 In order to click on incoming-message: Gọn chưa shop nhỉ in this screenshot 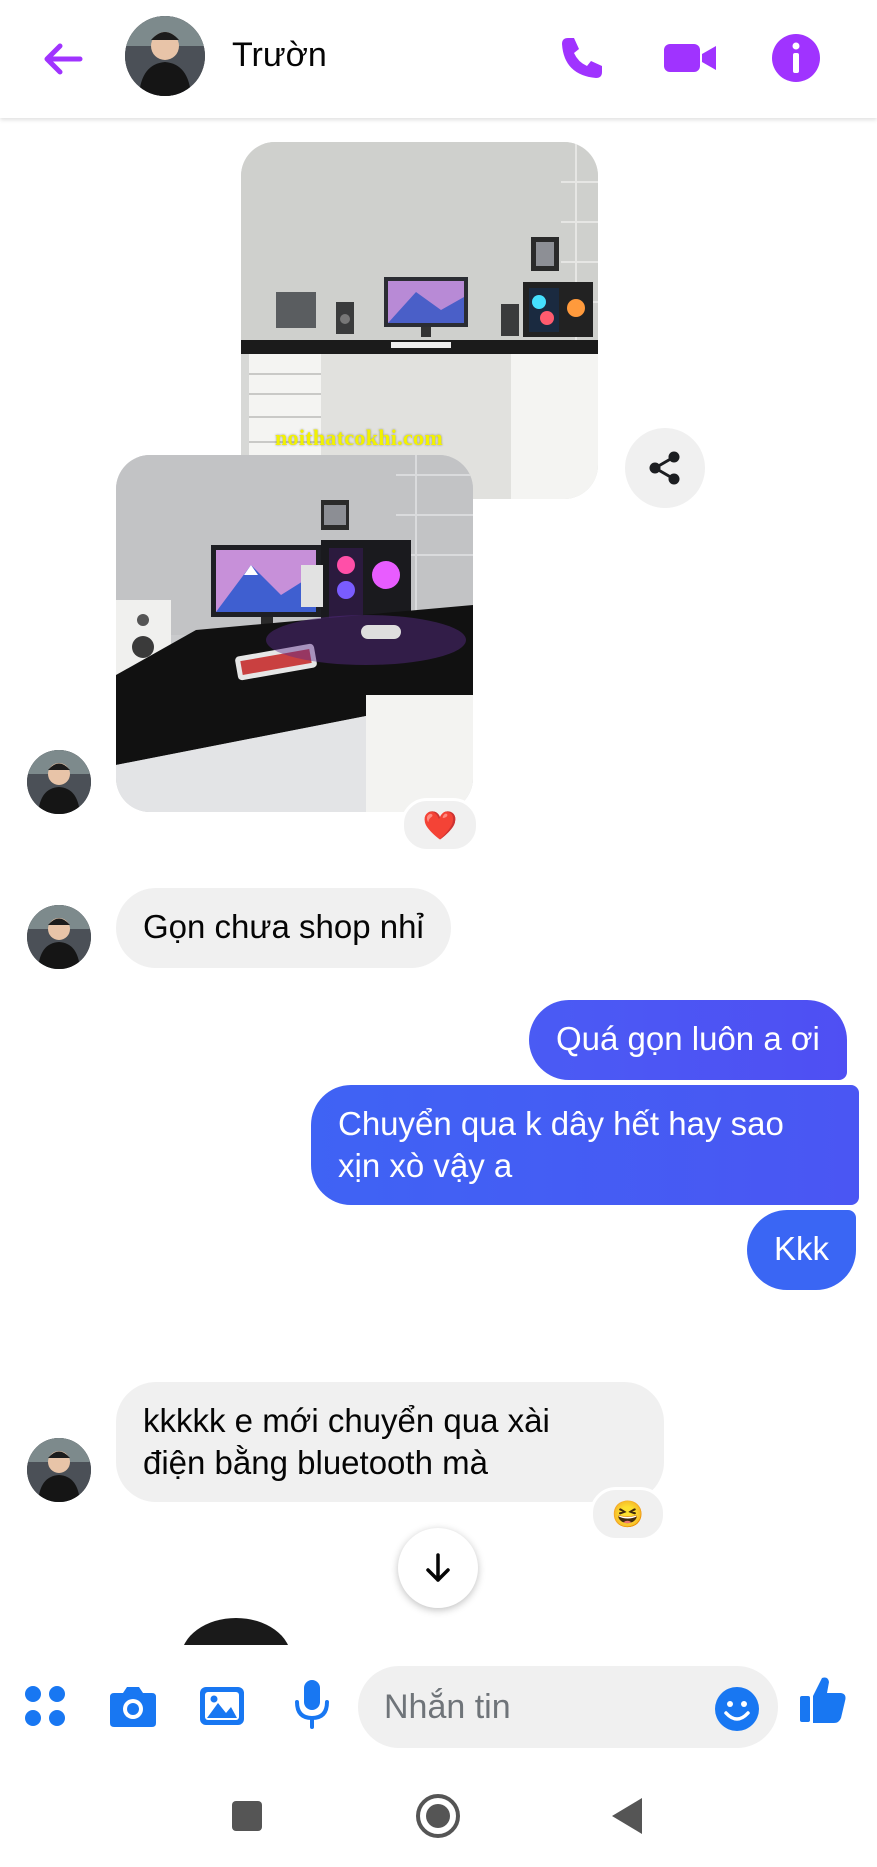, I will do `click(283, 928)`.